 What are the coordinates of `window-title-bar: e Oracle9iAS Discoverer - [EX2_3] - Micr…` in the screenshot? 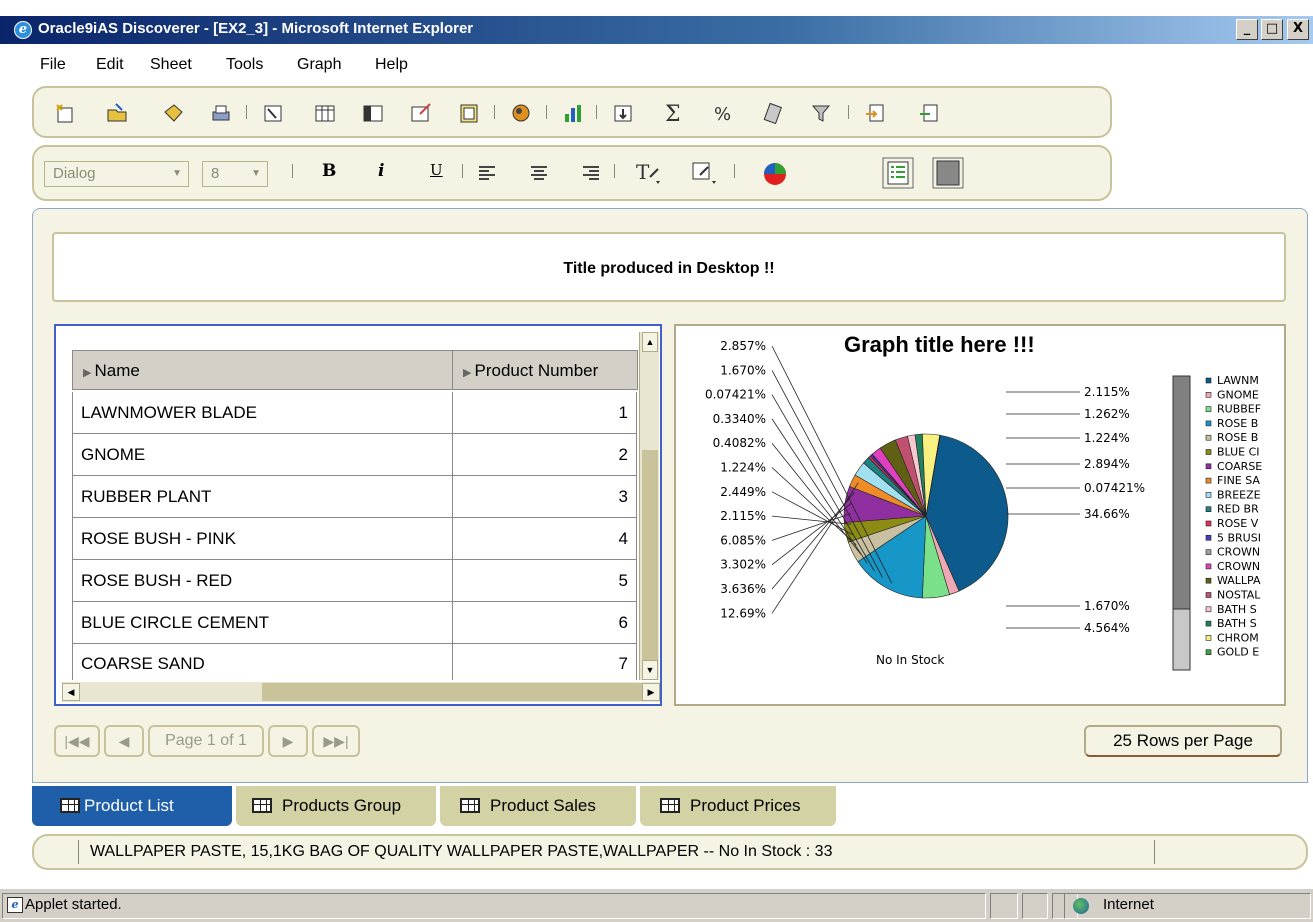 It's located at (656, 30).